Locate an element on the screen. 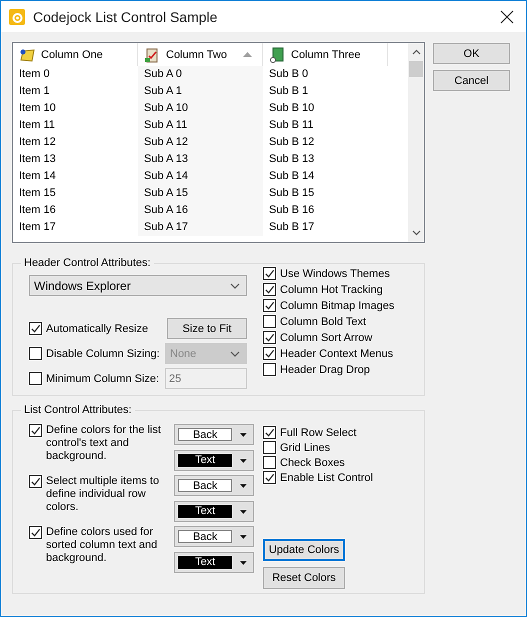  list-cell-text: Sub B 1 is located at coordinates (289, 91).